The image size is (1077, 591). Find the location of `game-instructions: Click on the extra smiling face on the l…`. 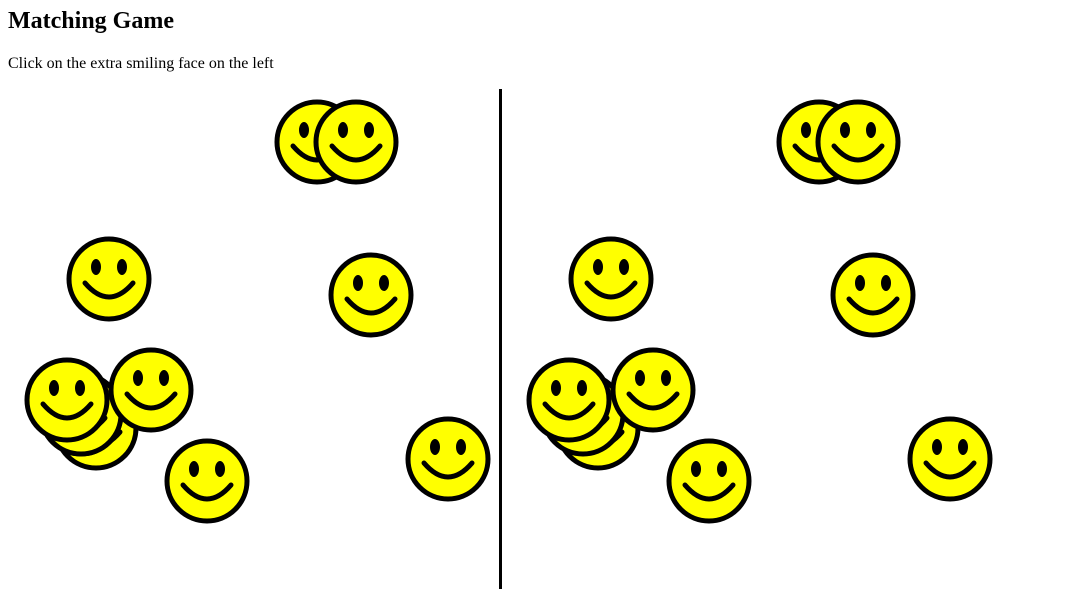

game-instructions: Click on the extra smiling face on the l… is located at coordinates (141, 63).